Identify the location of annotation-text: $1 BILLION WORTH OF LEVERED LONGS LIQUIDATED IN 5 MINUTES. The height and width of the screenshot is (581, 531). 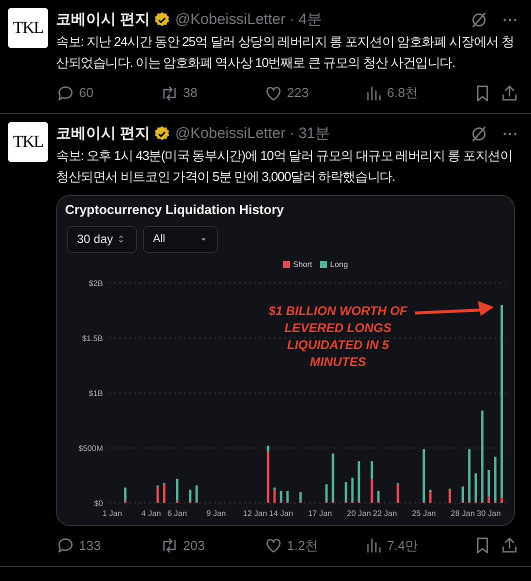
(338, 336).